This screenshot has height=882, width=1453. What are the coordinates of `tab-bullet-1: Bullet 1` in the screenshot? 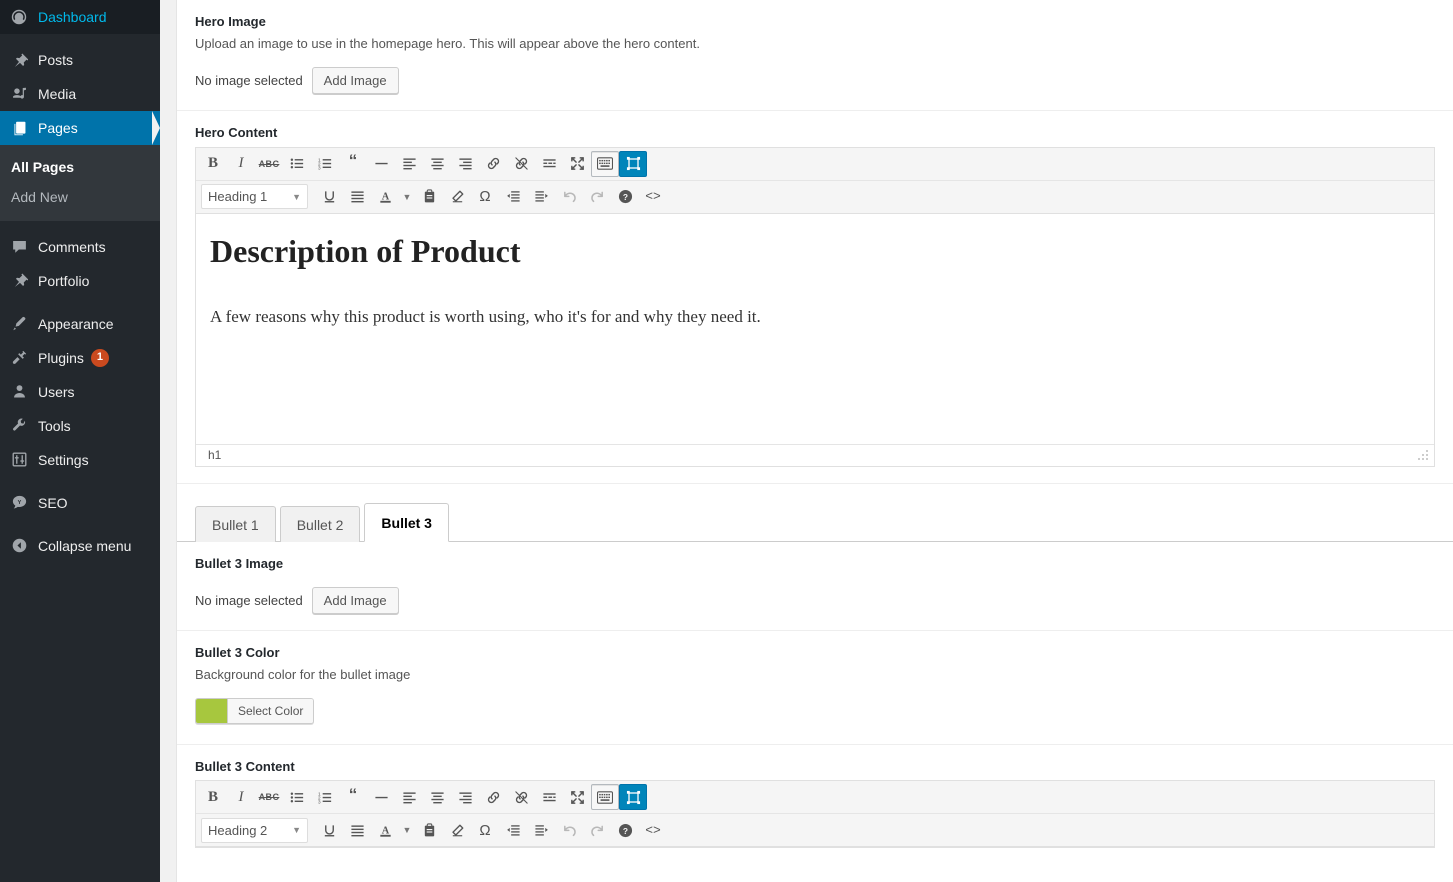 It's located at (235, 523).